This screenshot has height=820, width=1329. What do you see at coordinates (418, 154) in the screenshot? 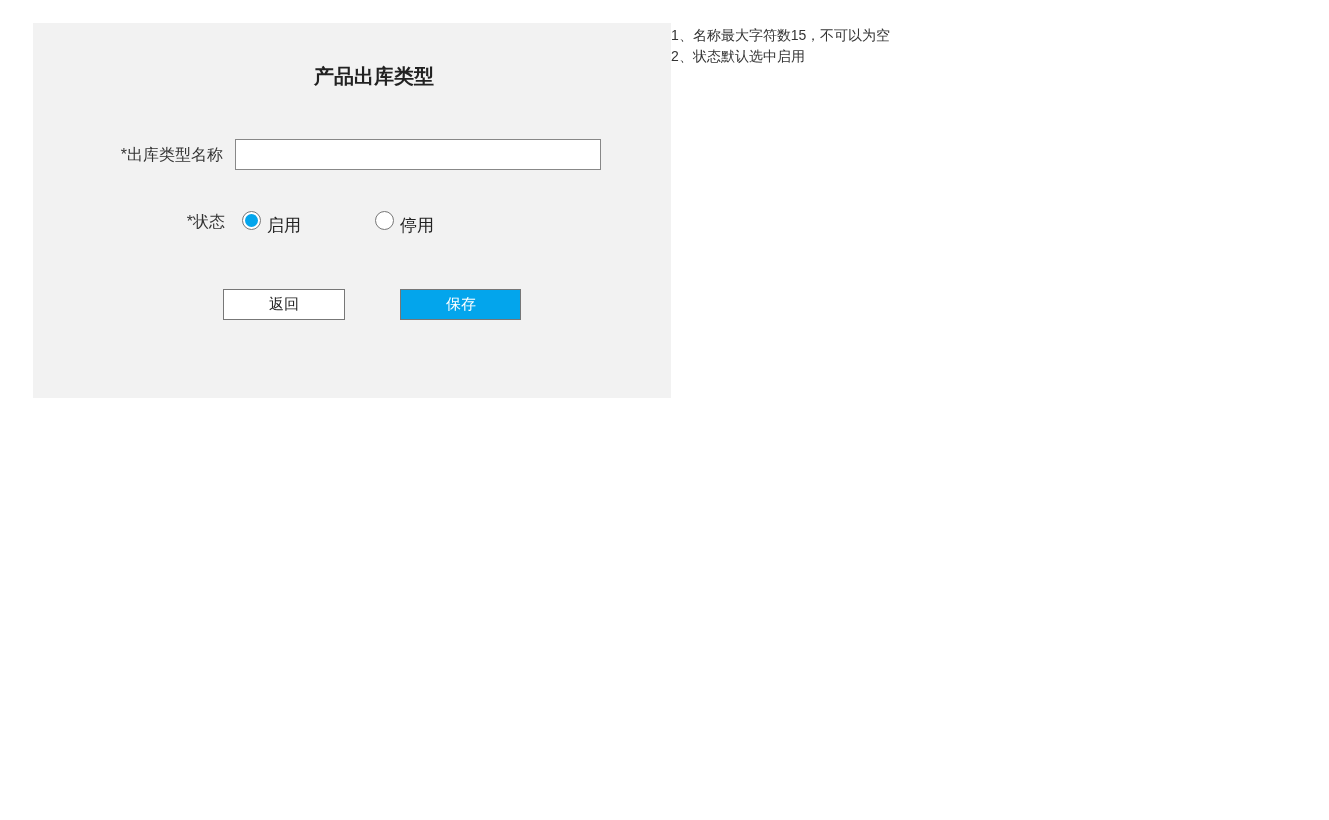
I see `input-field` at bounding box center [418, 154].